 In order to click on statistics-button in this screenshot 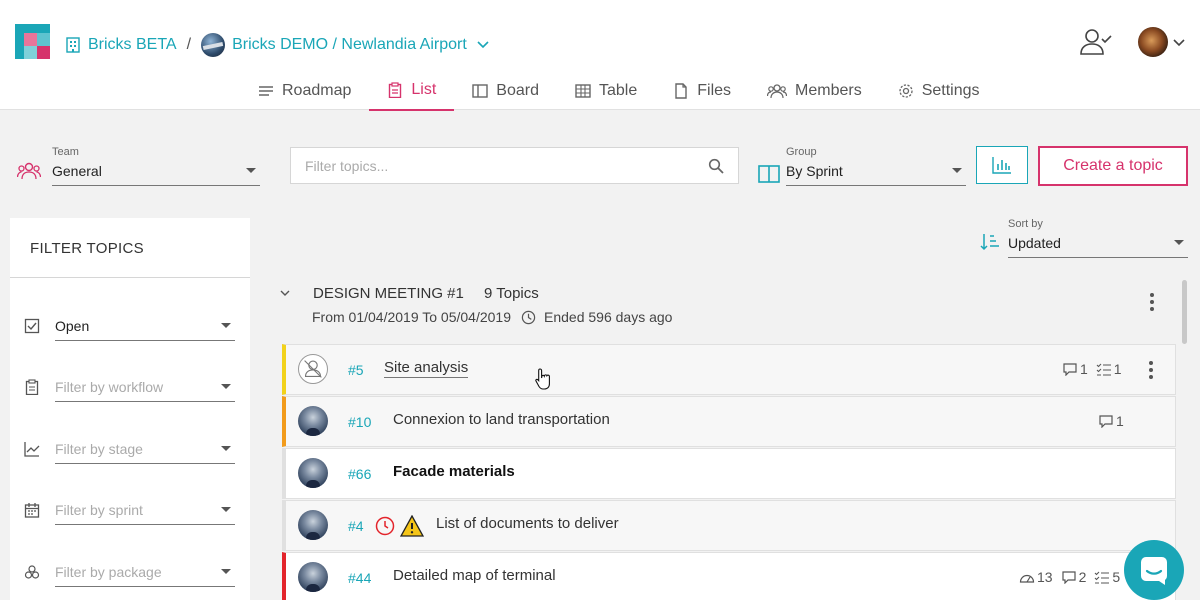, I will do `click(1002, 165)`.